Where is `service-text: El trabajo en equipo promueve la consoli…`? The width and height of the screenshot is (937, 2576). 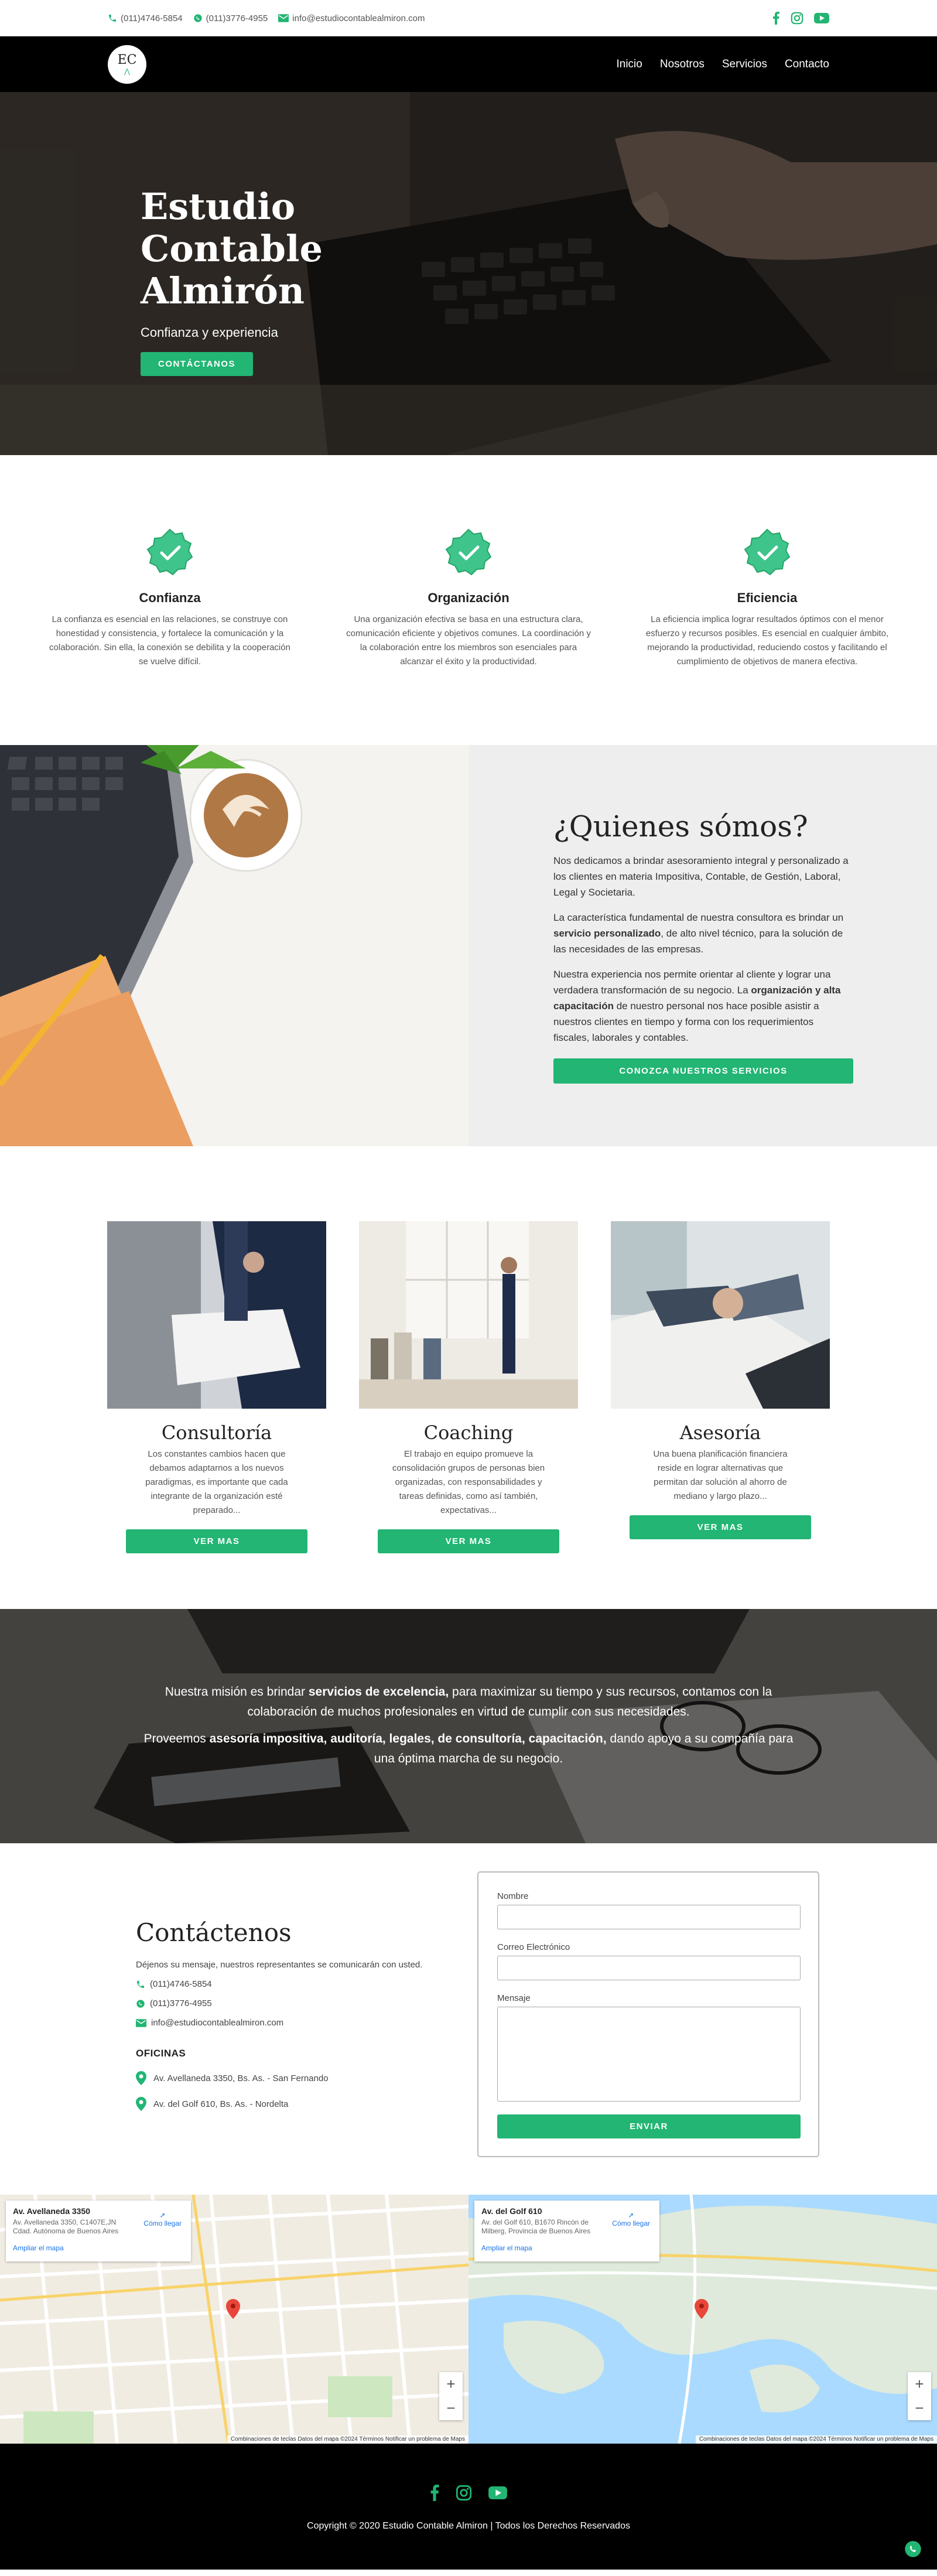
service-text: El trabajo en equipo promueve la consoli… is located at coordinates (468, 1482).